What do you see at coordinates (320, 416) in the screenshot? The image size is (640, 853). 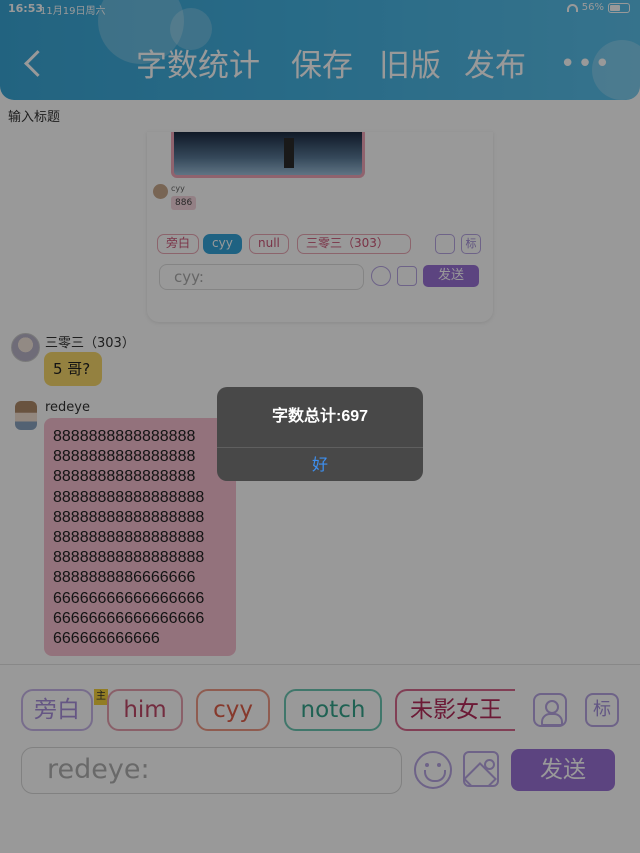 I see `alert-title: 字数总计:697` at bounding box center [320, 416].